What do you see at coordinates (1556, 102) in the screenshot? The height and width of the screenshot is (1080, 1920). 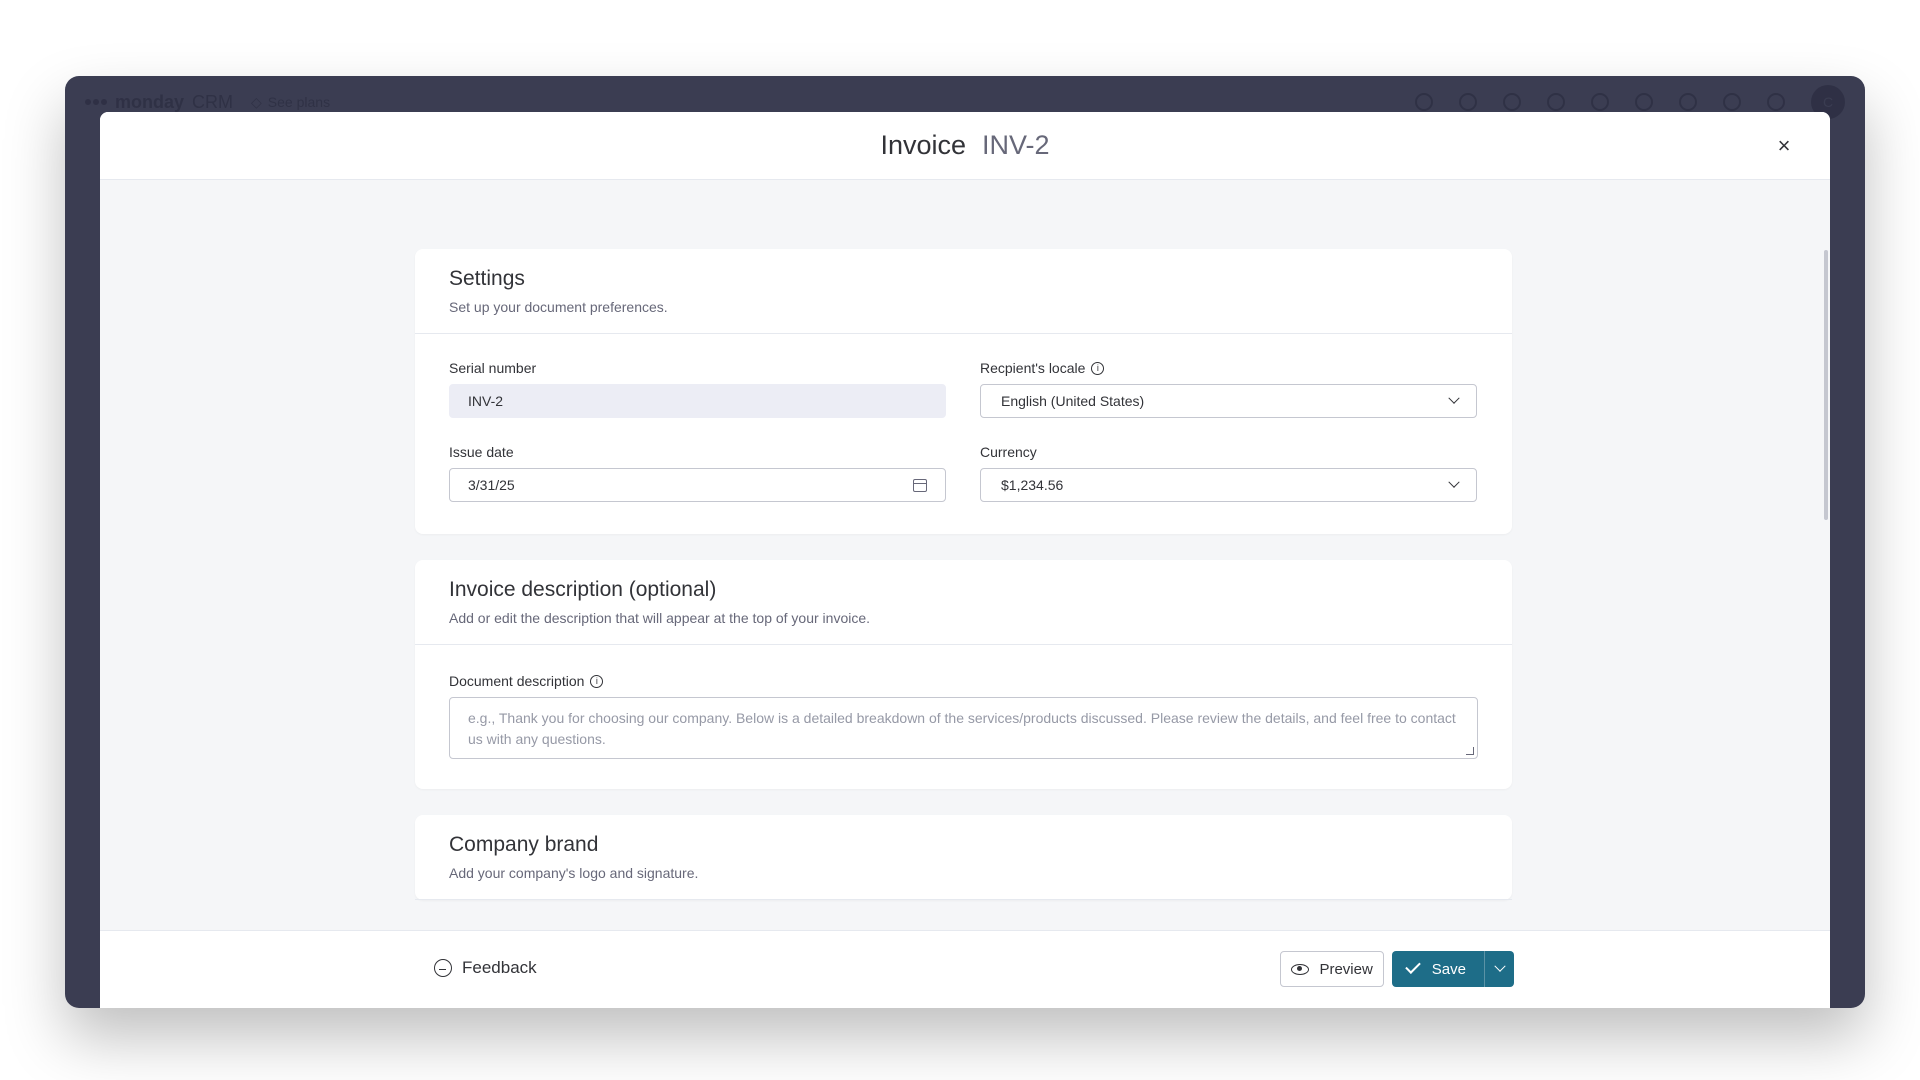 I see `puzzle-icon` at bounding box center [1556, 102].